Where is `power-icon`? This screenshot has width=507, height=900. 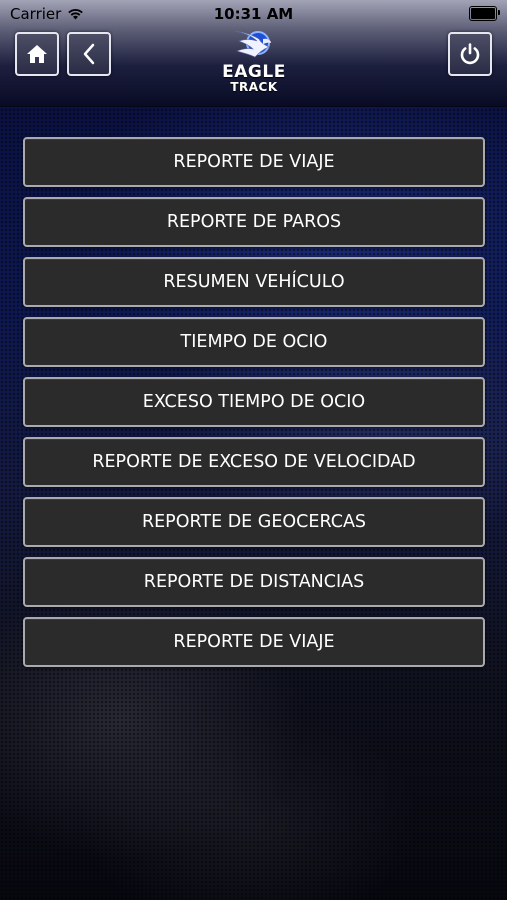
power-icon is located at coordinates (470, 54).